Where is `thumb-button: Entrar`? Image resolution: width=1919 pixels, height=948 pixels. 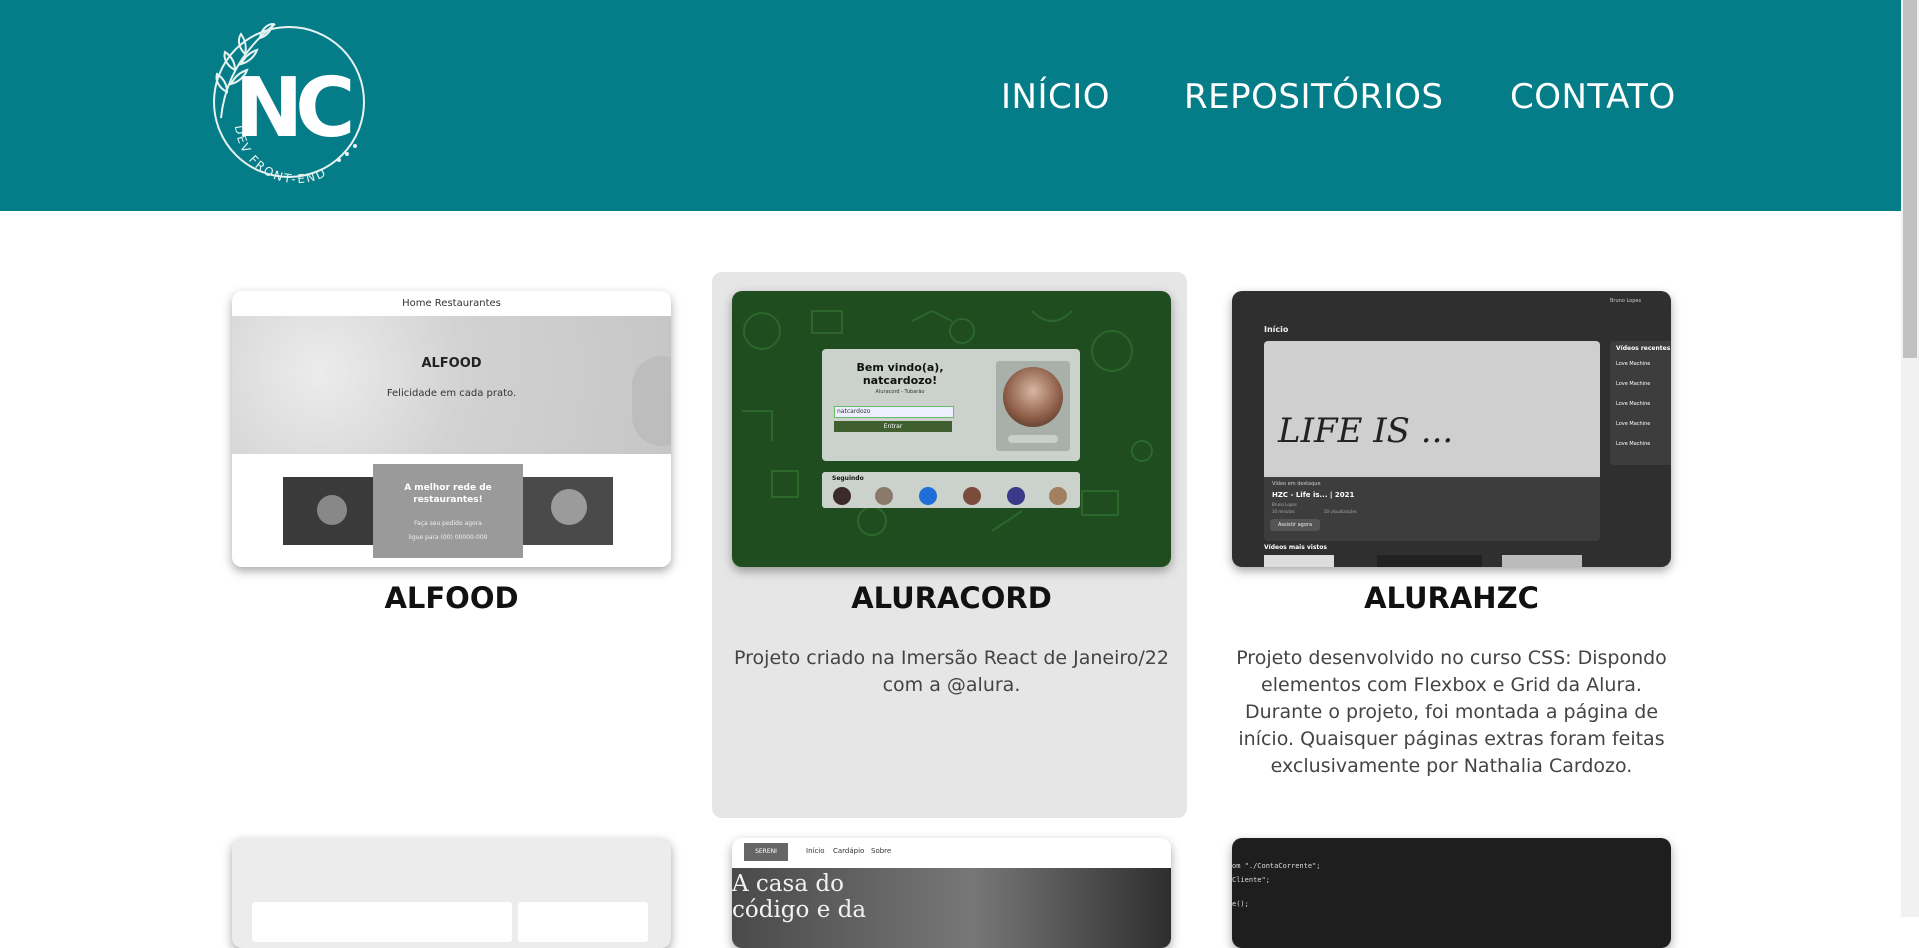
thumb-button: Entrar is located at coordinates (893, 426).